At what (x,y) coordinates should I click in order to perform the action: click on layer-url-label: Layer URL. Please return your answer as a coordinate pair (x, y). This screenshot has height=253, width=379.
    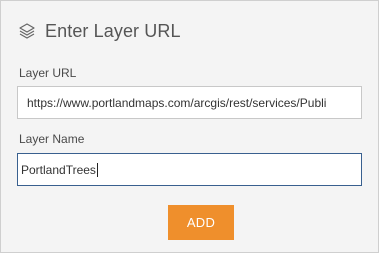
    Looking at the image, I should click on (48, 73).